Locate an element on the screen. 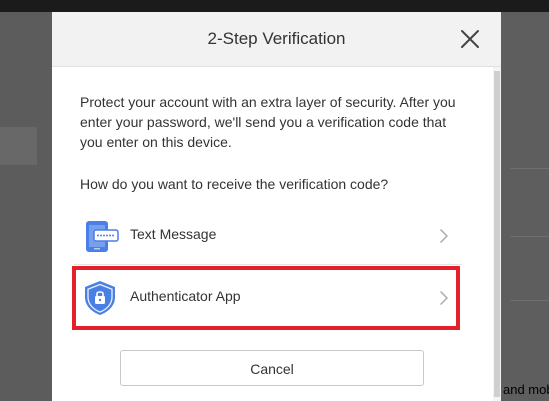  scrollbar is located at coordinates (497, 234).